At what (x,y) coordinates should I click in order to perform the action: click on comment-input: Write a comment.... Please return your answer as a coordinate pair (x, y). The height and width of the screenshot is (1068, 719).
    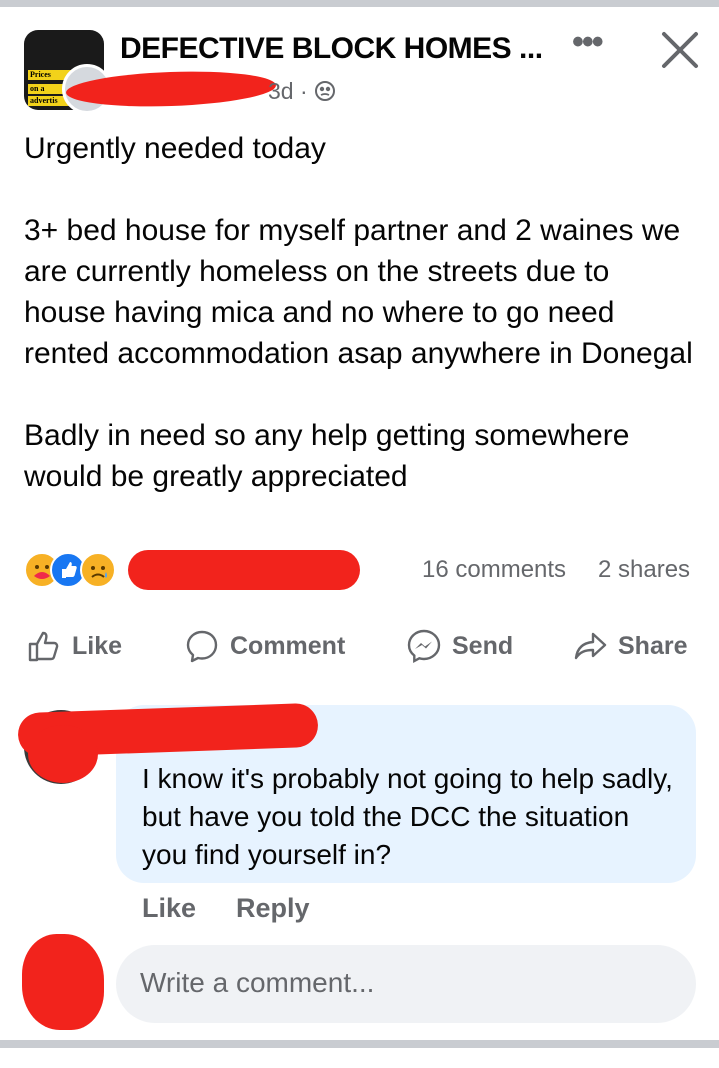
    Looking at the image, I should click on (406, 984).